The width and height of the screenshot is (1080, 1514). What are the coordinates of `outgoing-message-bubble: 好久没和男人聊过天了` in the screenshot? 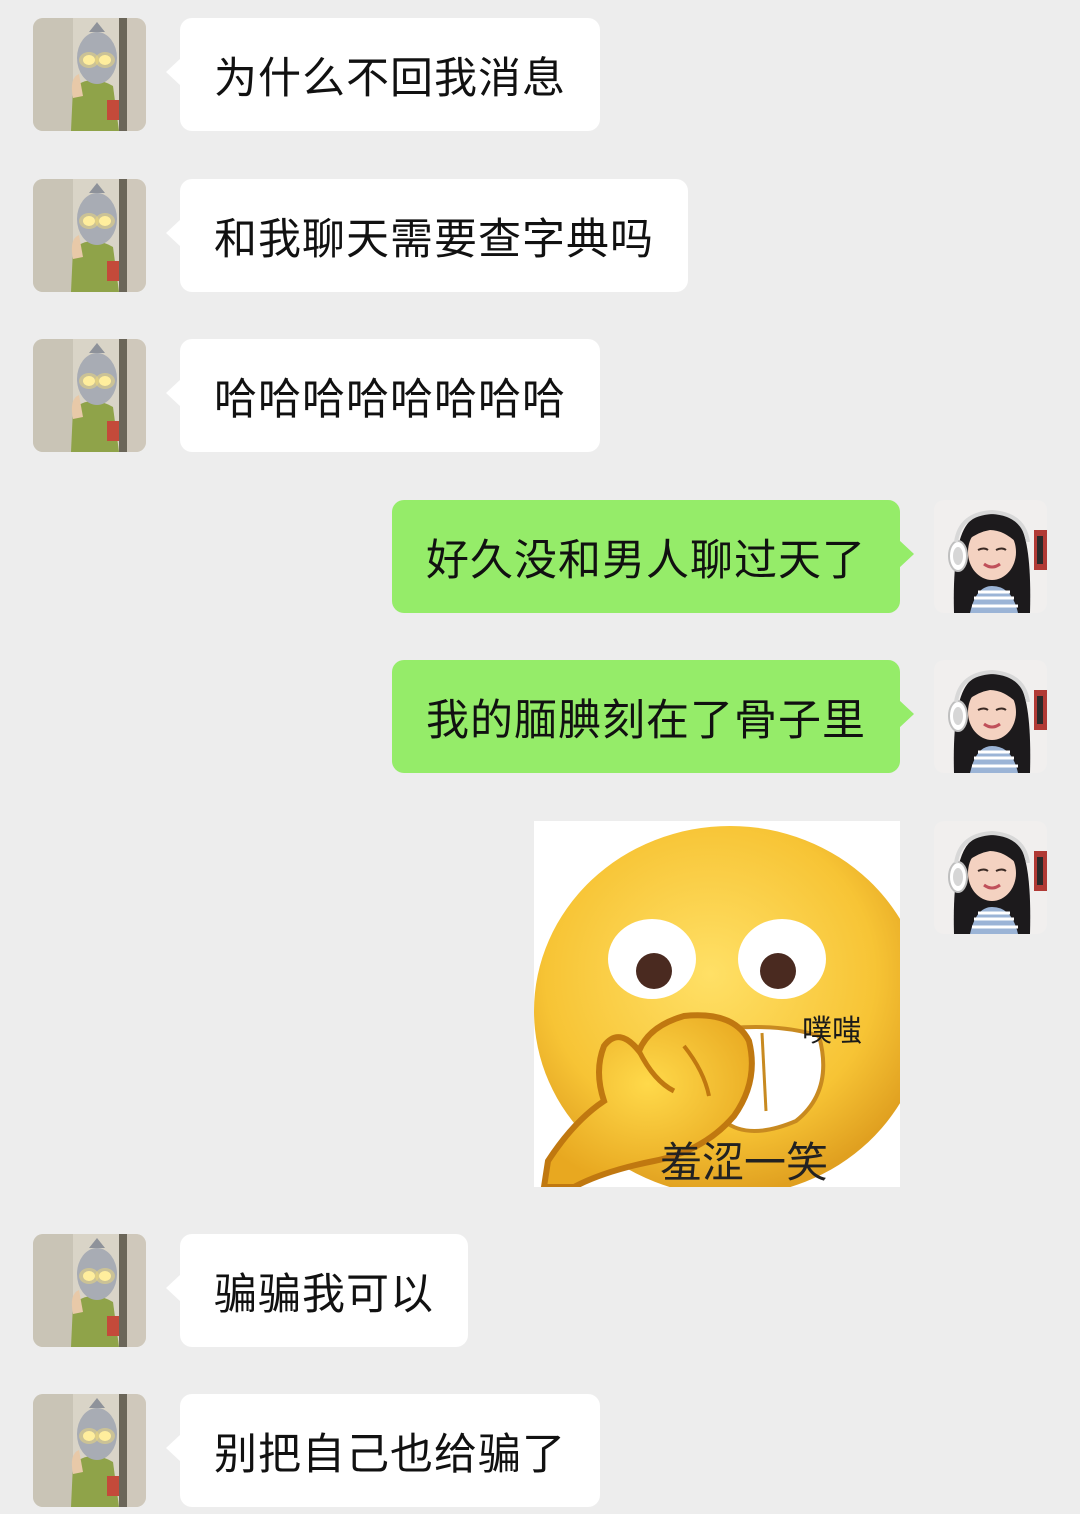 It's located at (653, 556).